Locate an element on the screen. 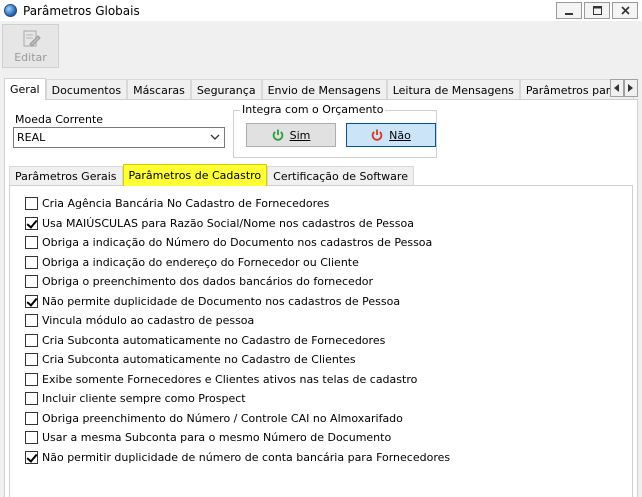 The height and width of the screenshot is (497, 642). tab-leitura-mensagens: Leitura de Mensagens is located at coordinates (453, 89).